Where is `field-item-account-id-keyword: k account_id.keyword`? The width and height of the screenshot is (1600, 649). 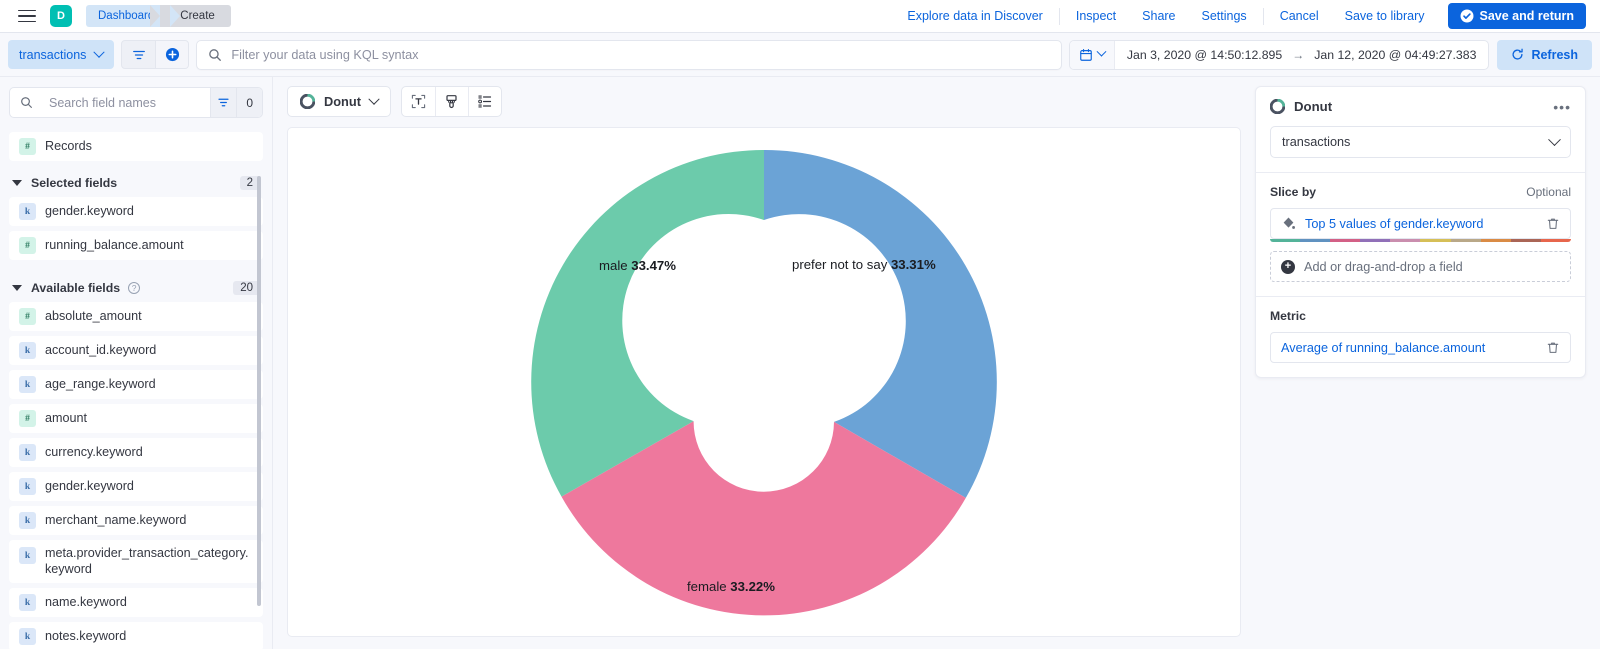 field-item-account-id-keyword: k account_id.keyword is located at coordinates (136, 350).